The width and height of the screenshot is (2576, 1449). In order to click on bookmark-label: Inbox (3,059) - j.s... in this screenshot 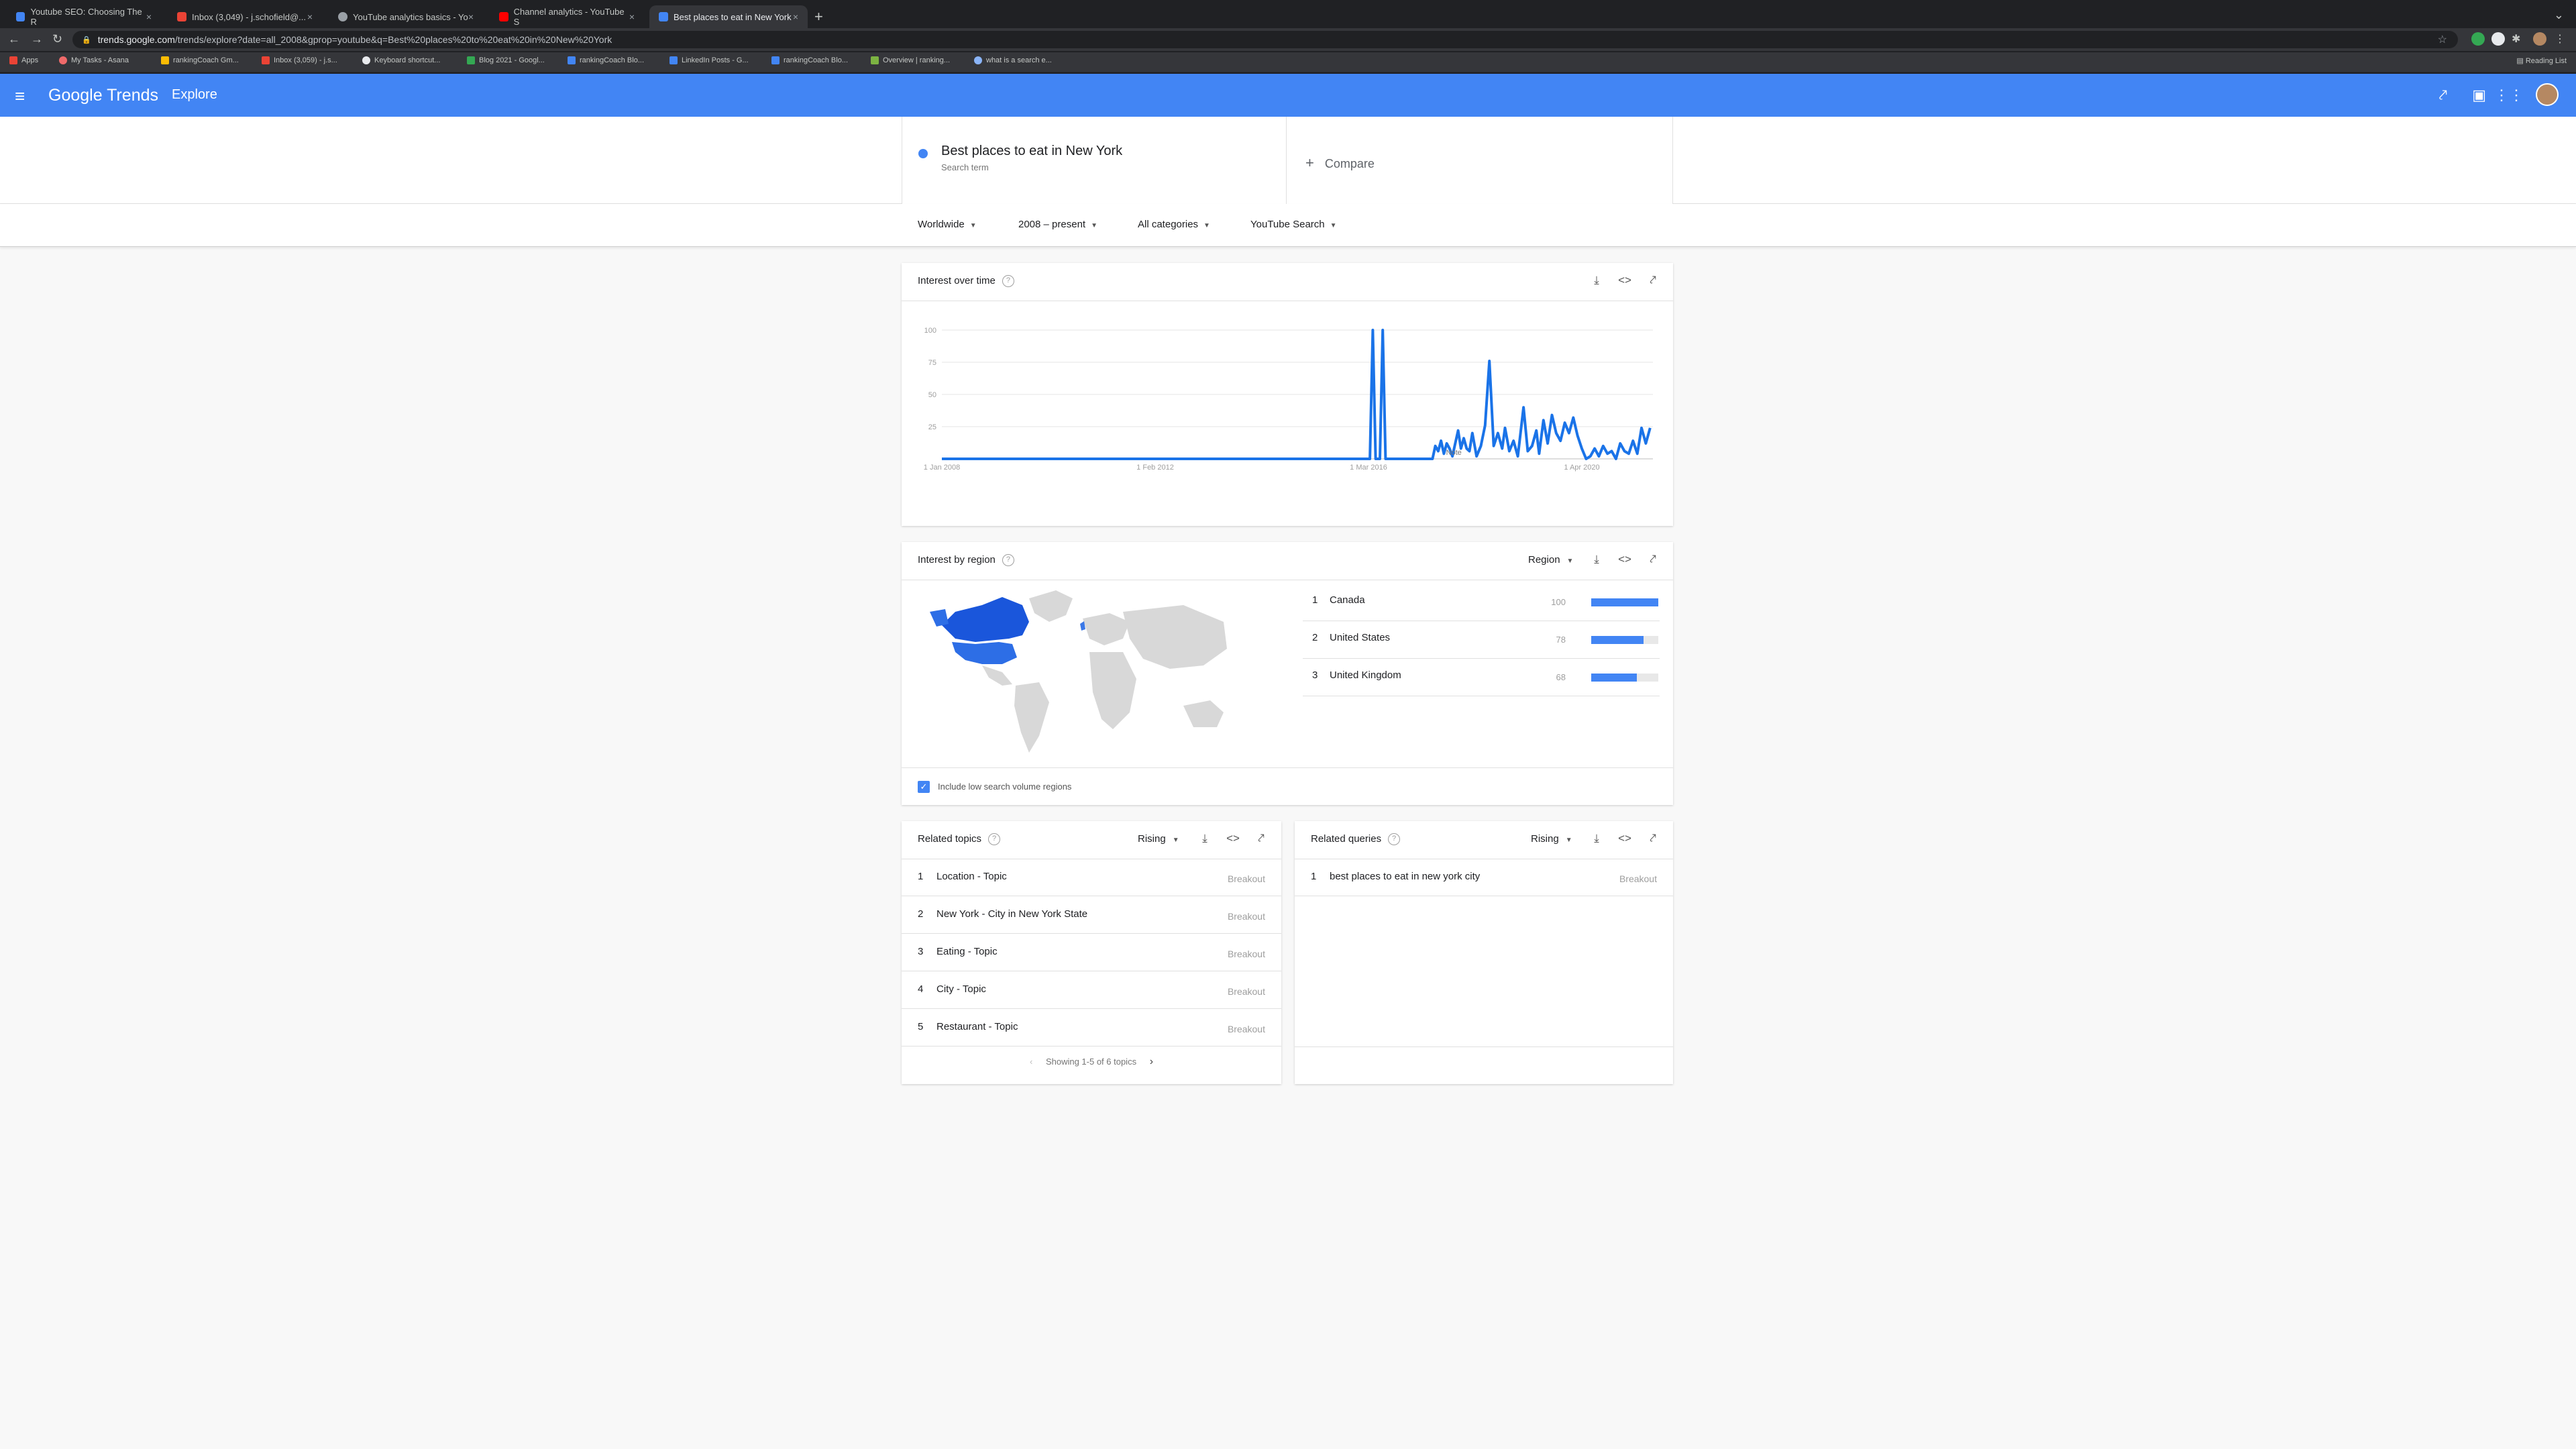, I will do `click(305, 60)`.